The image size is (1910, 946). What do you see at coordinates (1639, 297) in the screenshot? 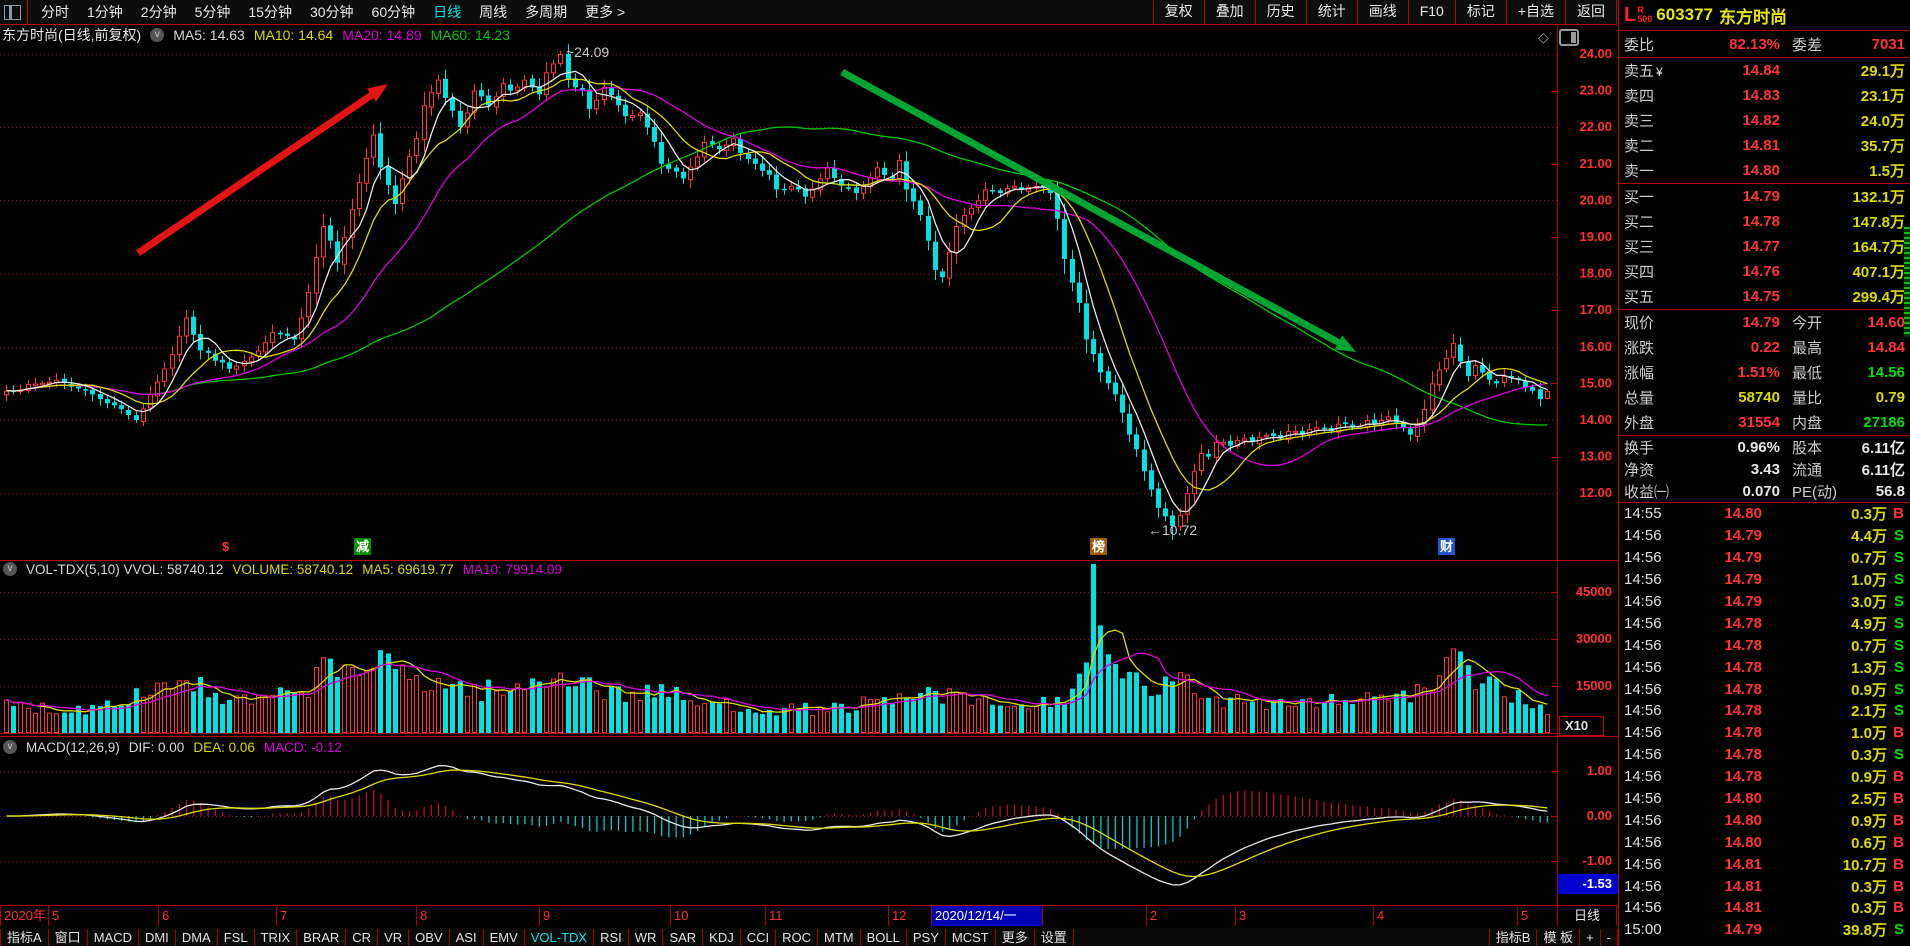
I see `buy-row-5-label: 买五` at bounding box center [1639, 297].